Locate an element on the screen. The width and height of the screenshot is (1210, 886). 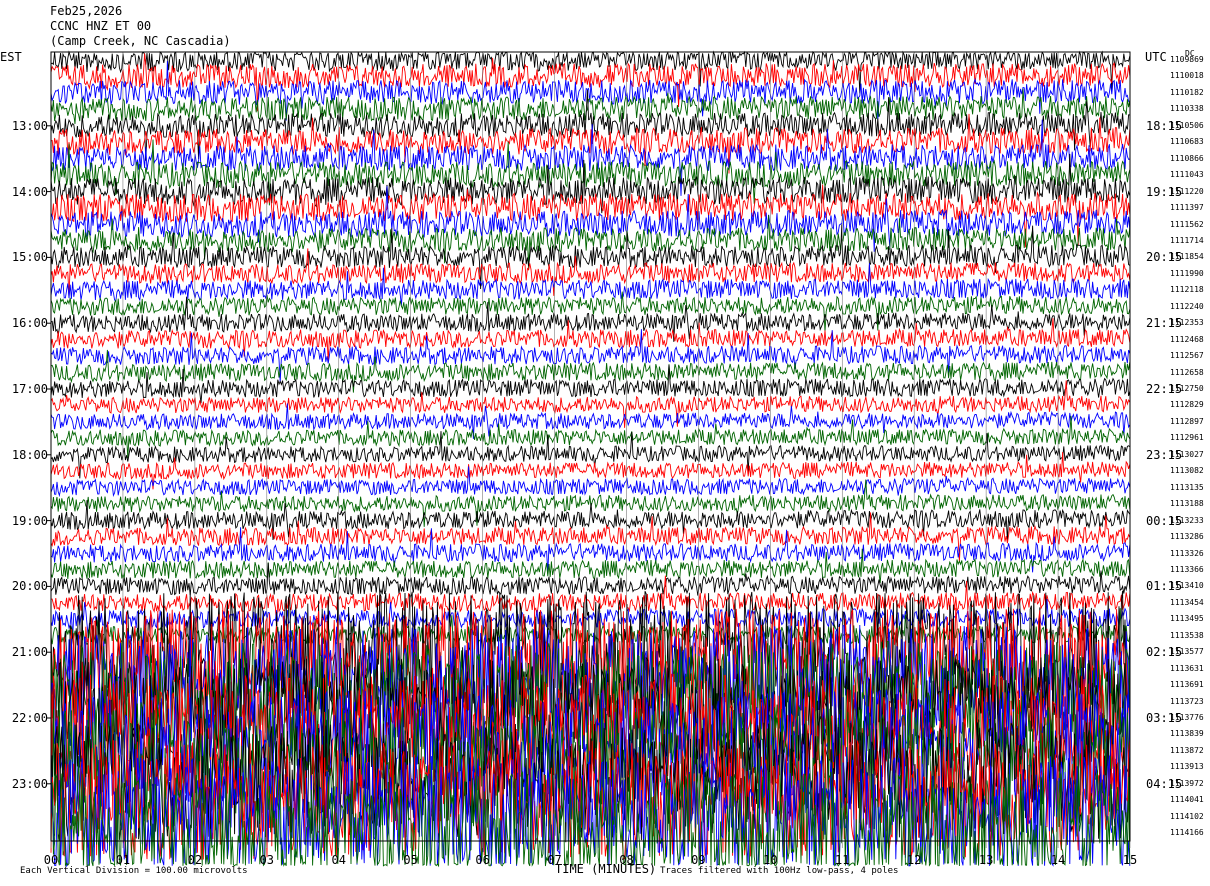
dc-offset-label: 1113495 is located at coordinates (1187, 619).